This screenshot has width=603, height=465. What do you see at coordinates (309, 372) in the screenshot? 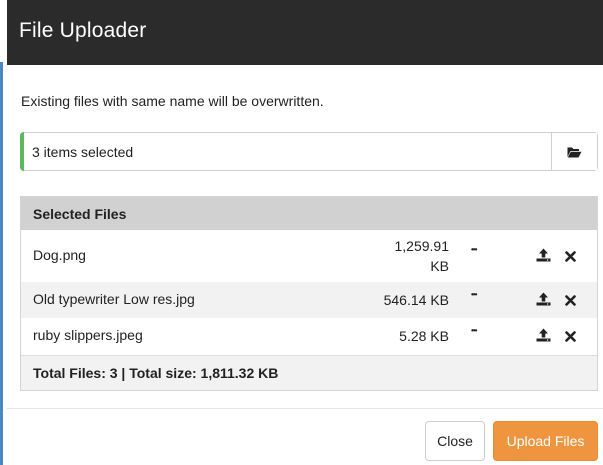
I see `panel-footer: Total Files: 3 | Total size: 1,811.32 KB` at bounding box center [309, 372].